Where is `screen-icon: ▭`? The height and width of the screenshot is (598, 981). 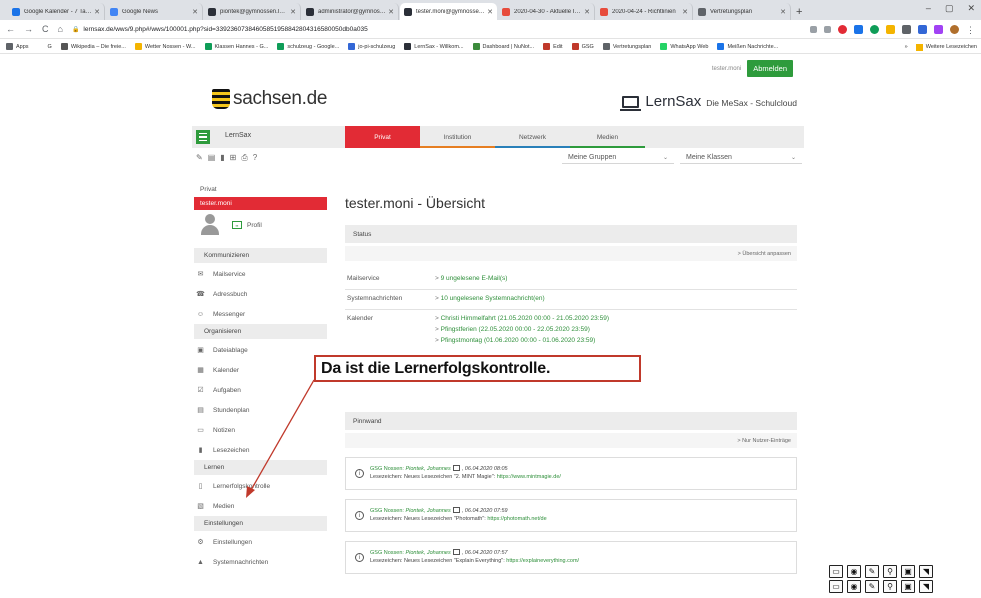
screen-icon: ▭ is located at coordinates (836, 571).